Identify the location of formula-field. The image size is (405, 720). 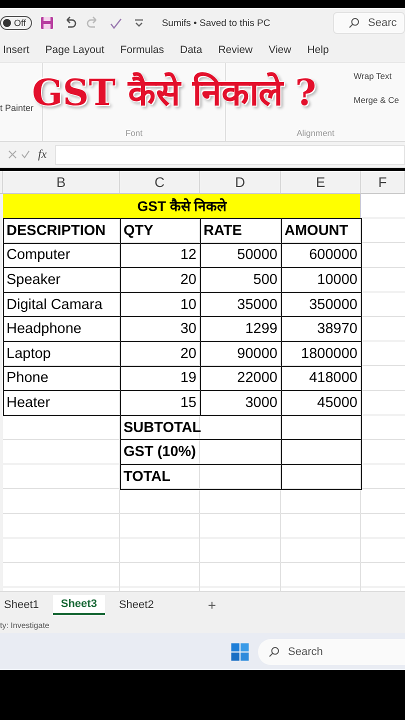
(229, 154).